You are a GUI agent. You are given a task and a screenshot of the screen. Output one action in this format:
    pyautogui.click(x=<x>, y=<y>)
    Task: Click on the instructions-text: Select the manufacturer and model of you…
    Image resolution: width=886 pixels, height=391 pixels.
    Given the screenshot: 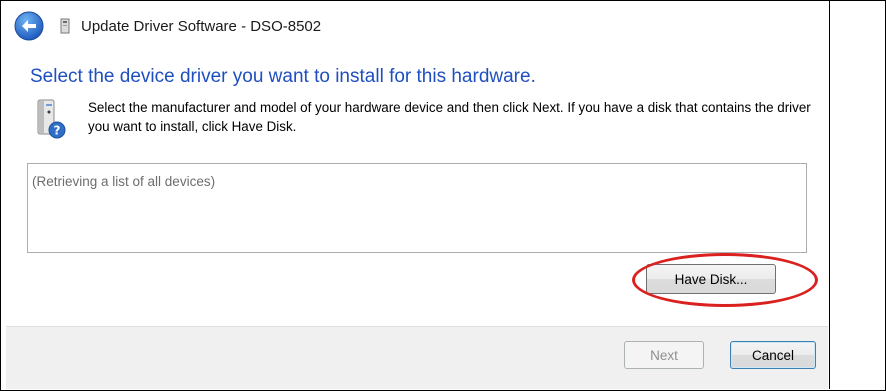 What is the action you would take?
    pyautogui.click(x=449, y=117)
    